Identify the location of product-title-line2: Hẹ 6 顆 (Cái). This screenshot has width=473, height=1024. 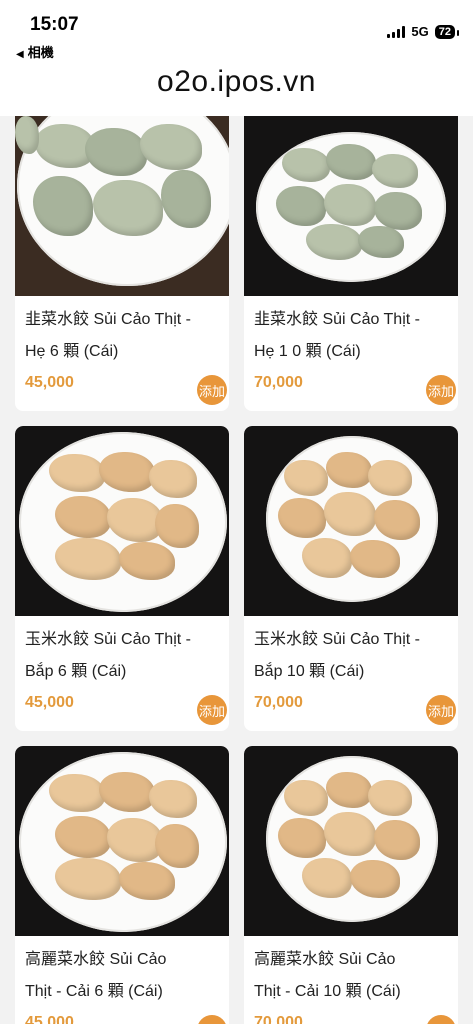
(72, 351).